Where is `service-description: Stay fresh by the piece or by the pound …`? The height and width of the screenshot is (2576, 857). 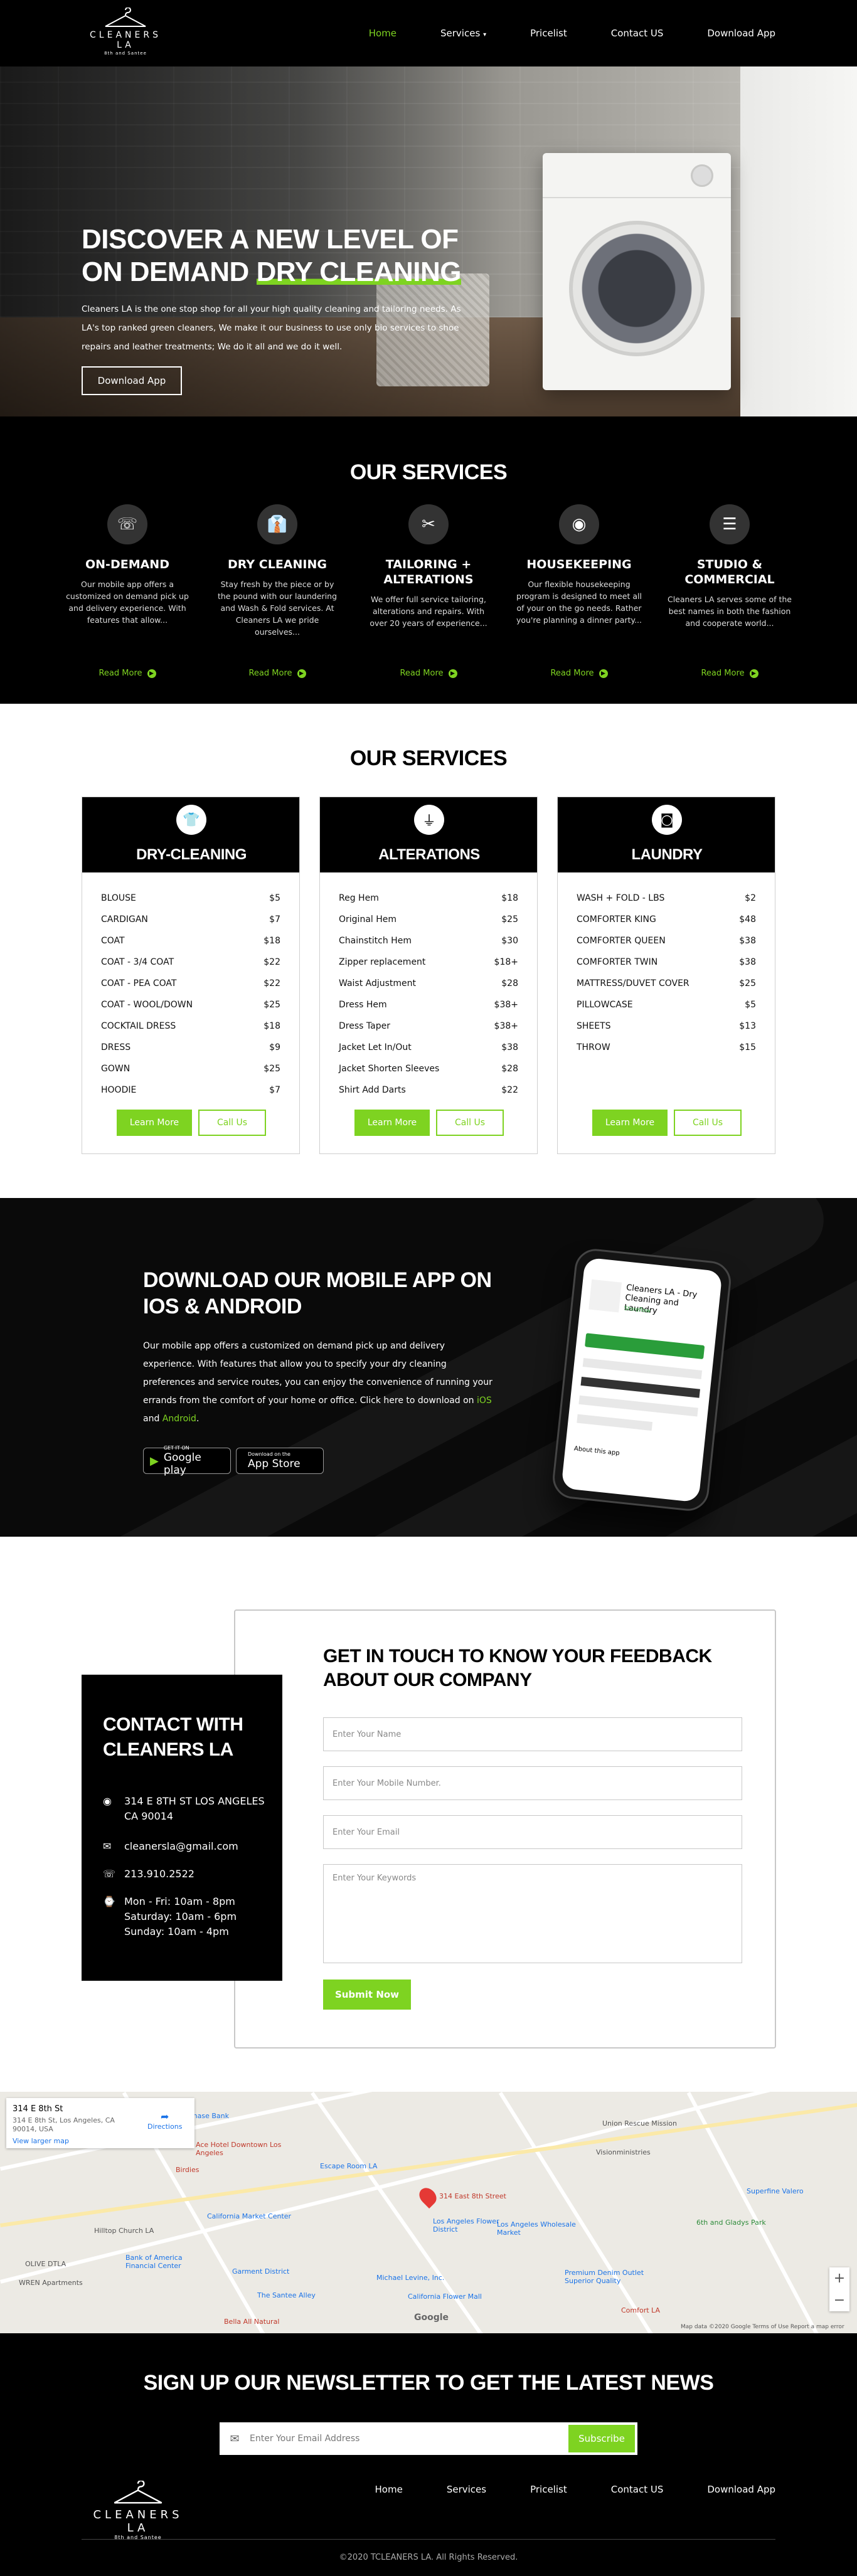
service-description: Stay fresh by the piece or by the pound … is located at coordinates (277, 608).